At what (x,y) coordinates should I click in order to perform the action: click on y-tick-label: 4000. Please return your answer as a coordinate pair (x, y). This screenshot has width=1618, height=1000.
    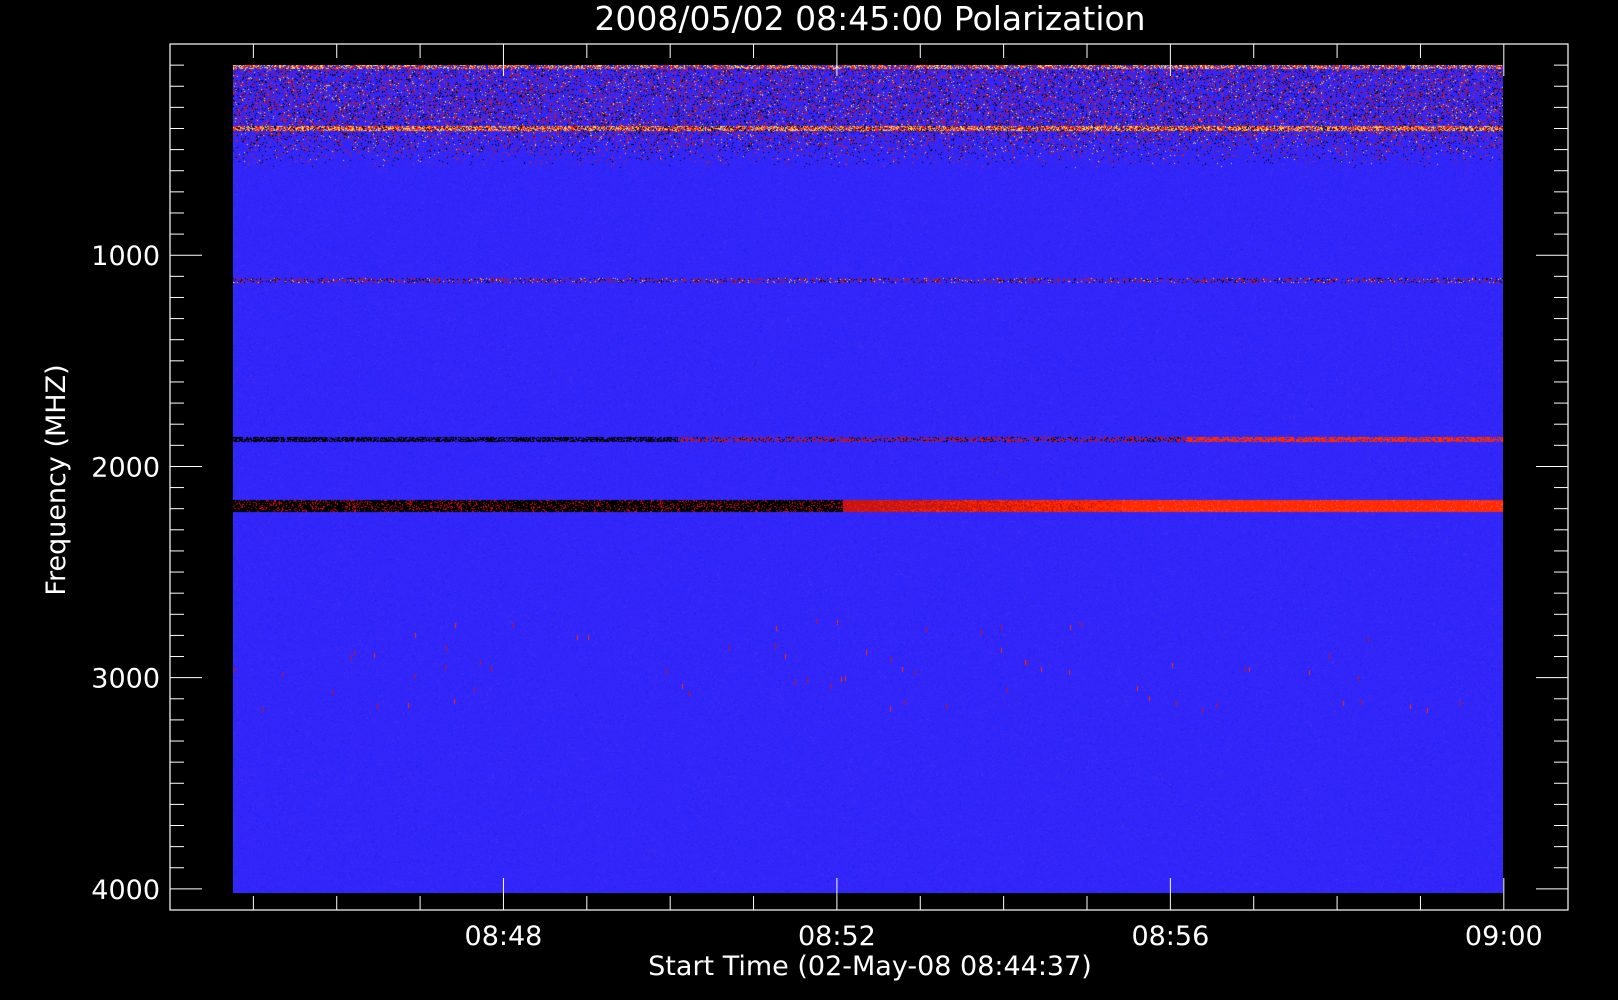
    Looking at the image, I should click on (125, 890).